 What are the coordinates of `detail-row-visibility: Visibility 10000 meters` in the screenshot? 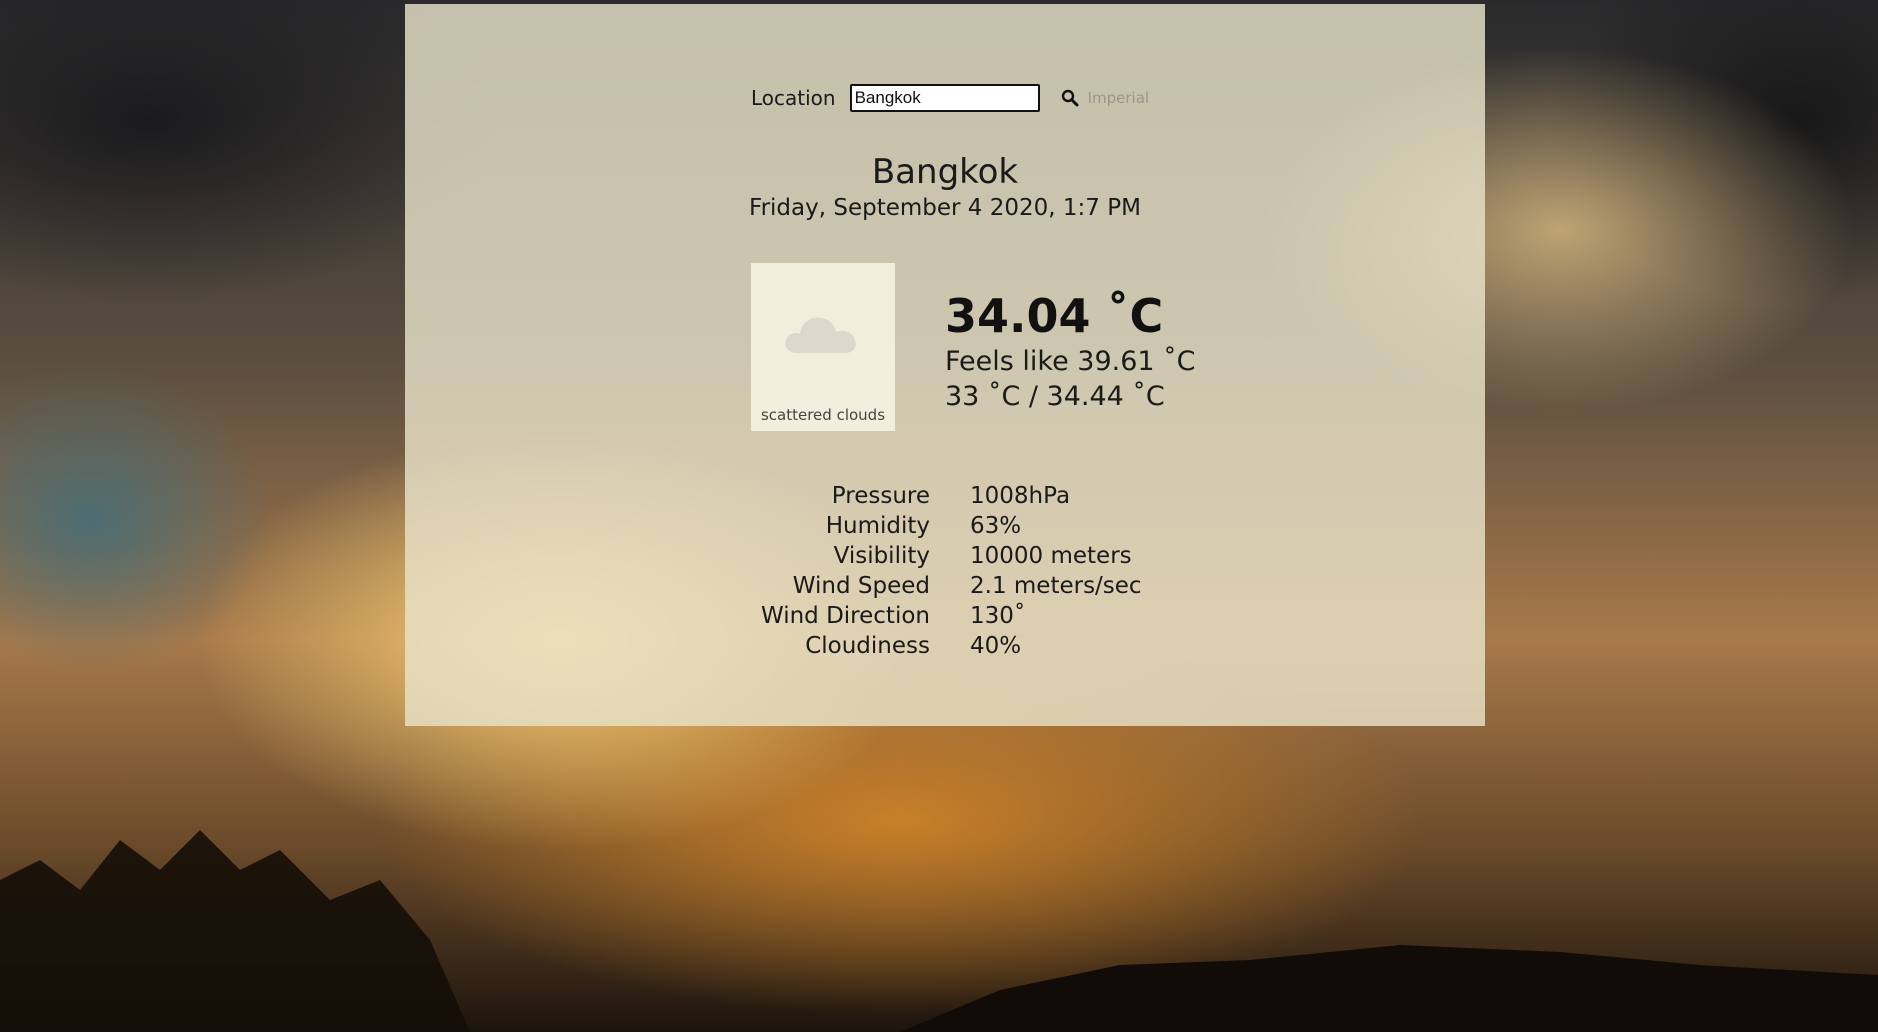 It's located at (945, 556).